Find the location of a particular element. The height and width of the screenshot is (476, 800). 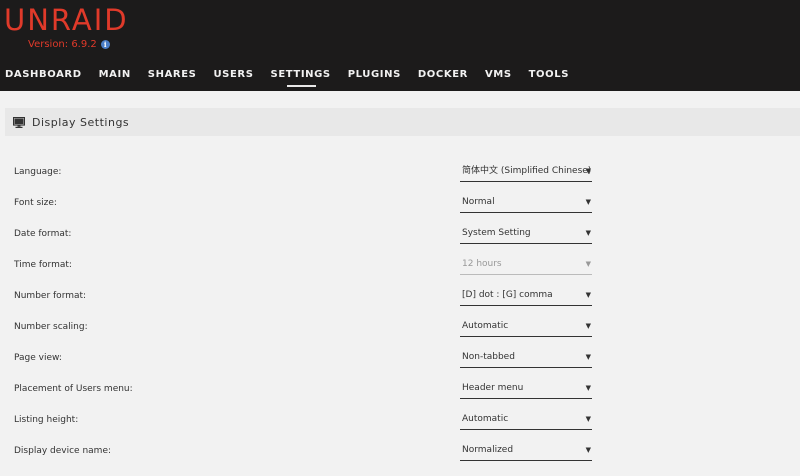

setting-row-display-device-name: Display device name: Normalized ▼ is located at coordinates (400, 460).